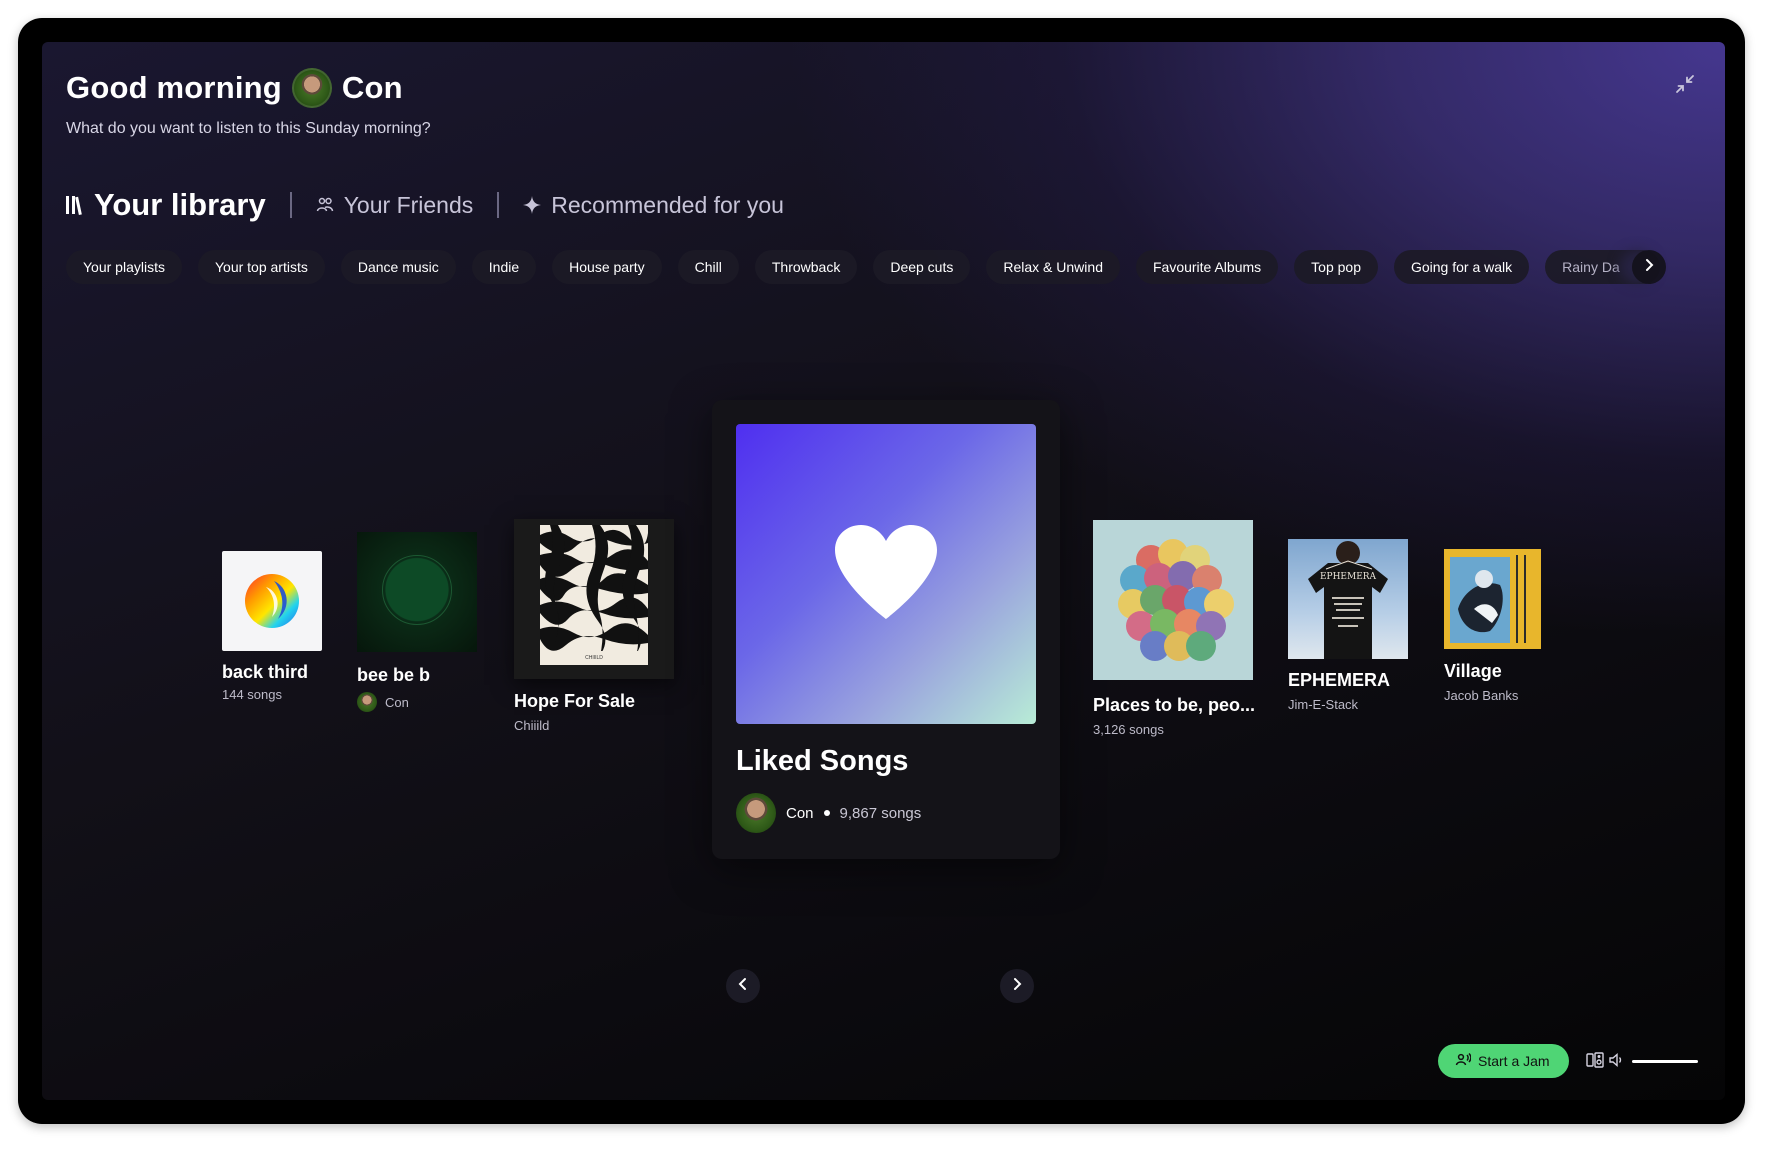 The height and width of the screenshot is (1152, 1774). Describe the element at coordinates (667, 204) in the screenshot. I see `tab-label: Recommended for you` at that location.